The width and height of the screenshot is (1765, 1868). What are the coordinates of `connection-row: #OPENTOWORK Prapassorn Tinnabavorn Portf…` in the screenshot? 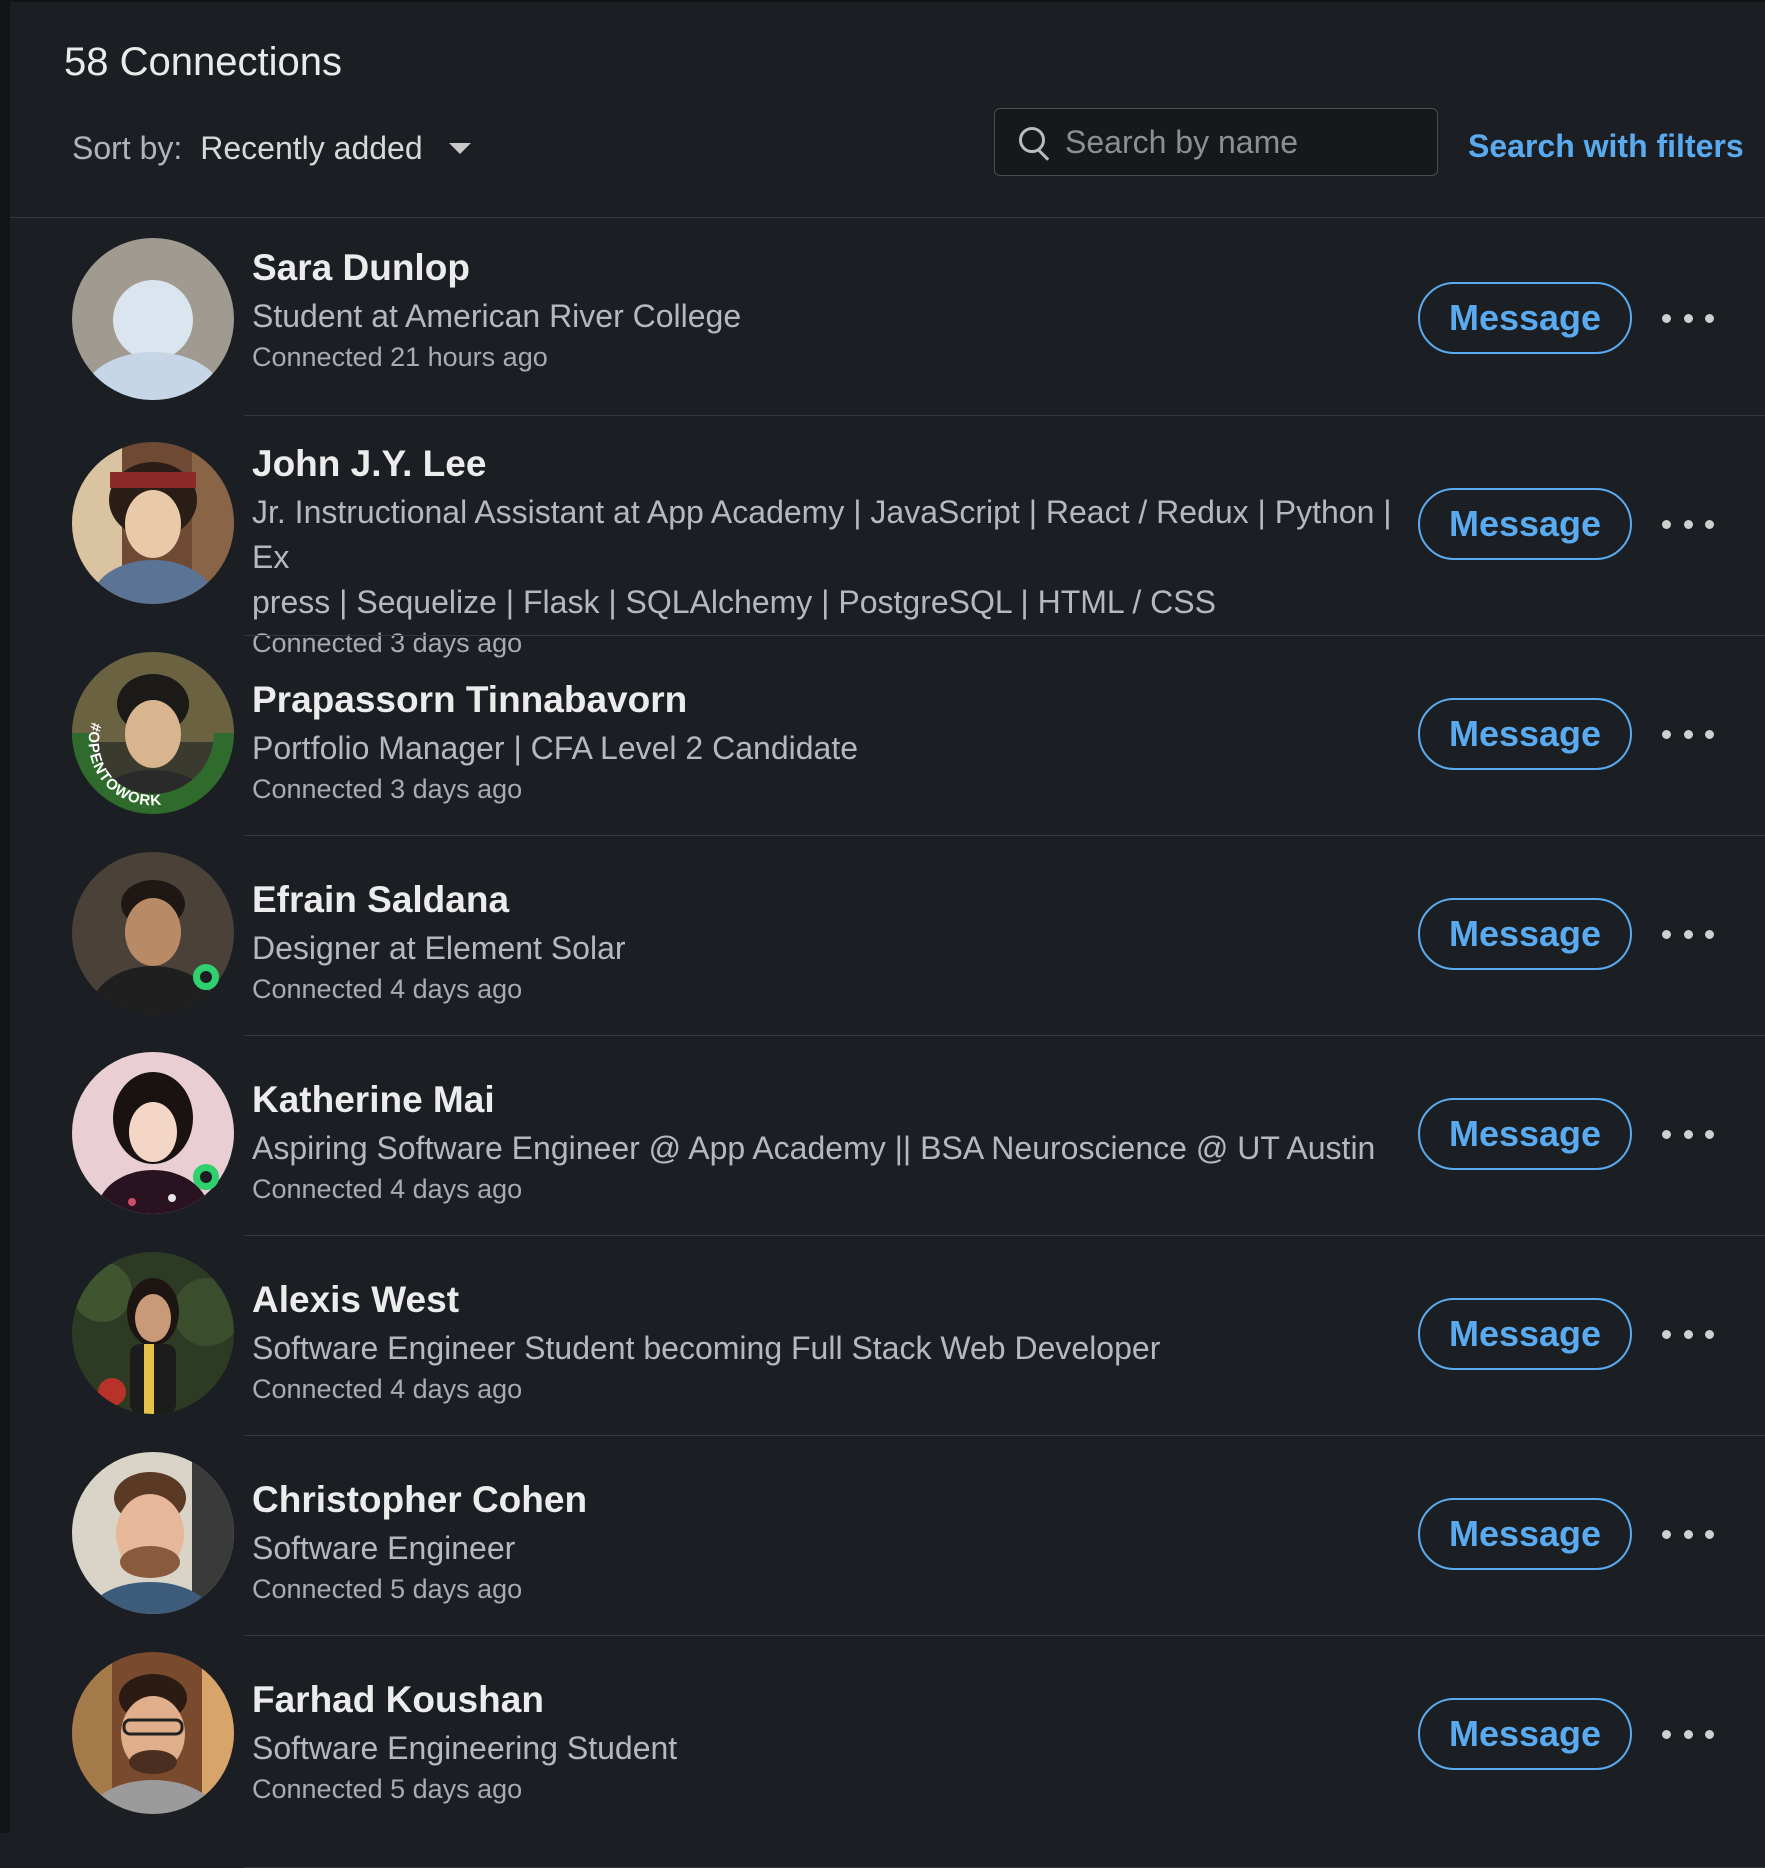 It's located at (887, 736).